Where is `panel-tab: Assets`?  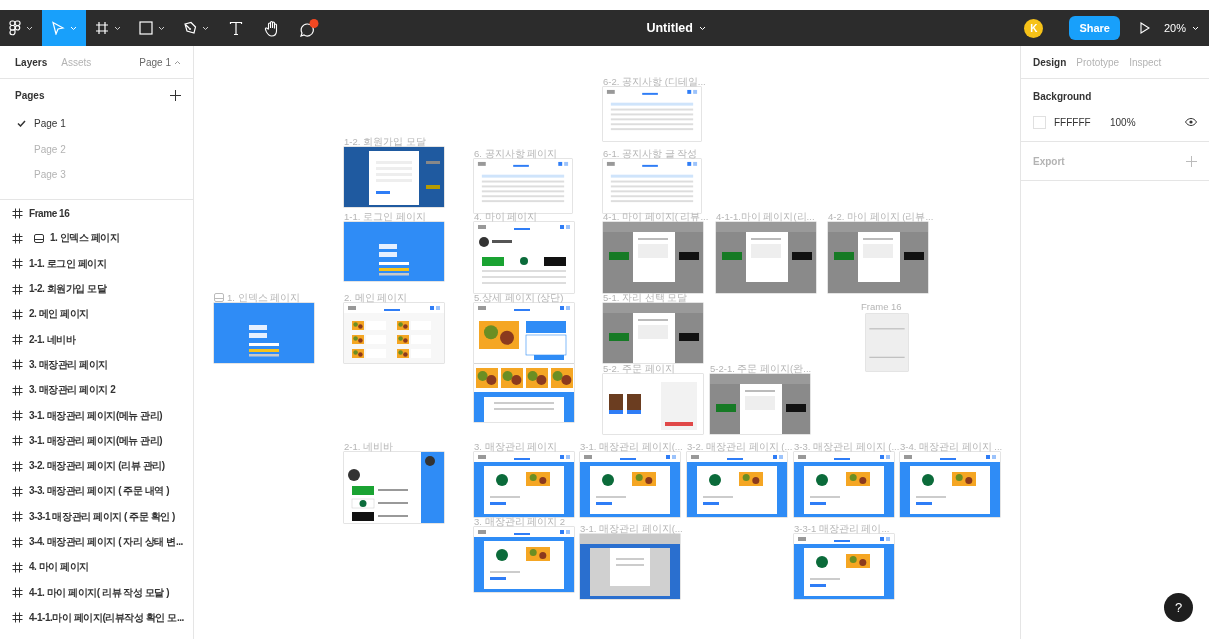 panel-tab: Assets is located at coordinates (76, 62).